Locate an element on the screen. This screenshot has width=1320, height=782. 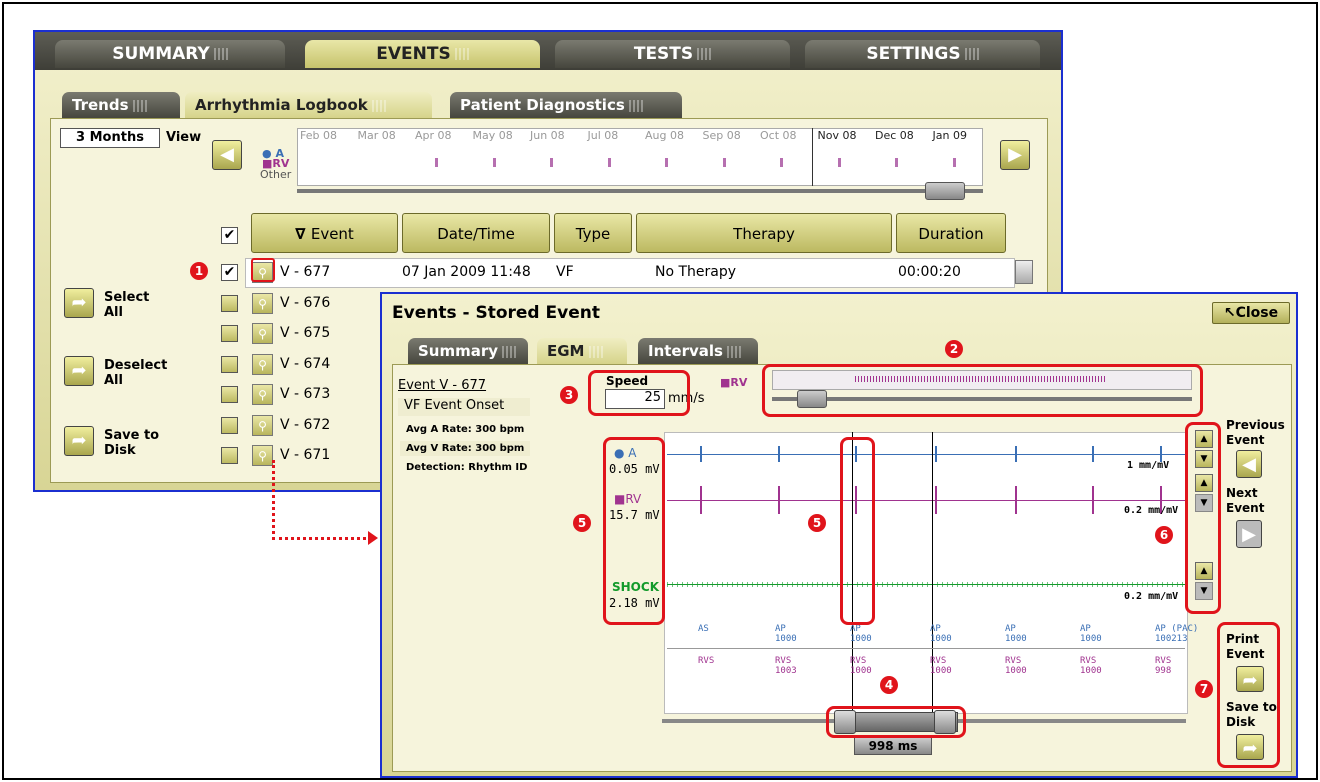
tab-events: EVENTS is located at coordinates (422, 54).